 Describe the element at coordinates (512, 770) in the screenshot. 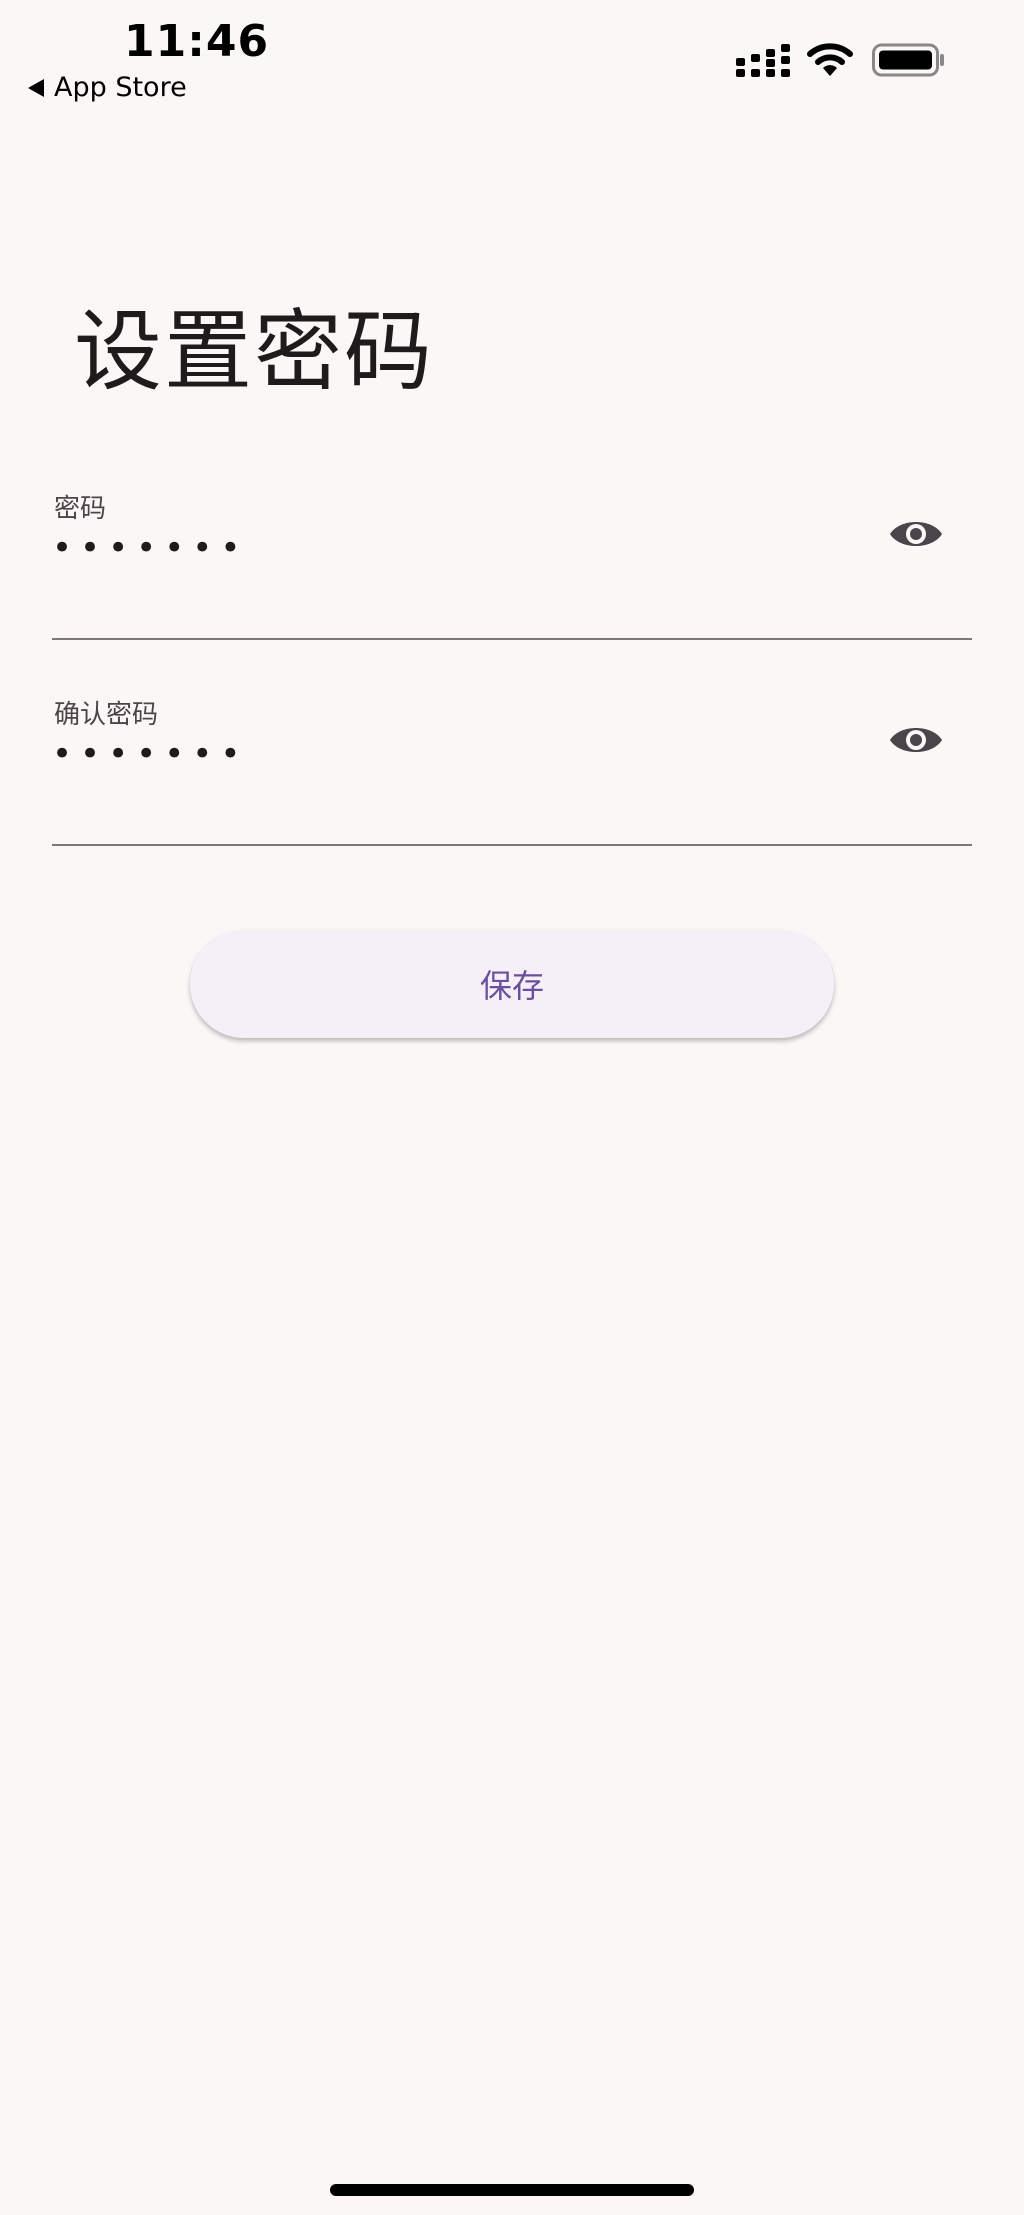

I see `confirm-password-field: 确认密码 •••••••` at that location.